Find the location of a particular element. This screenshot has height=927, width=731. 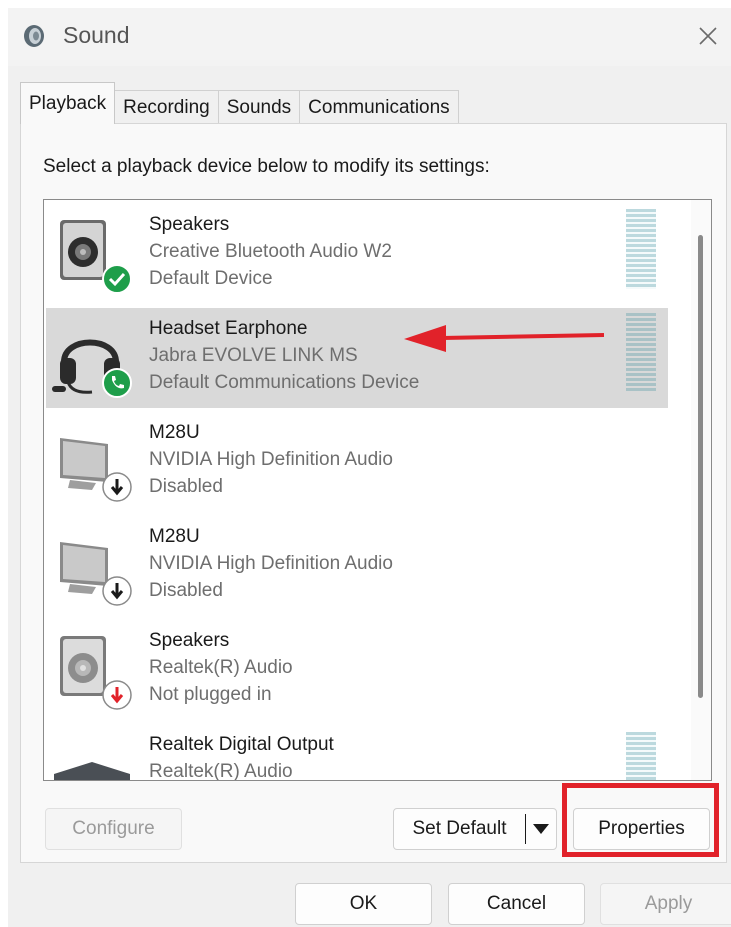

sound-speaker-icon is located at coordinates (34, 36).